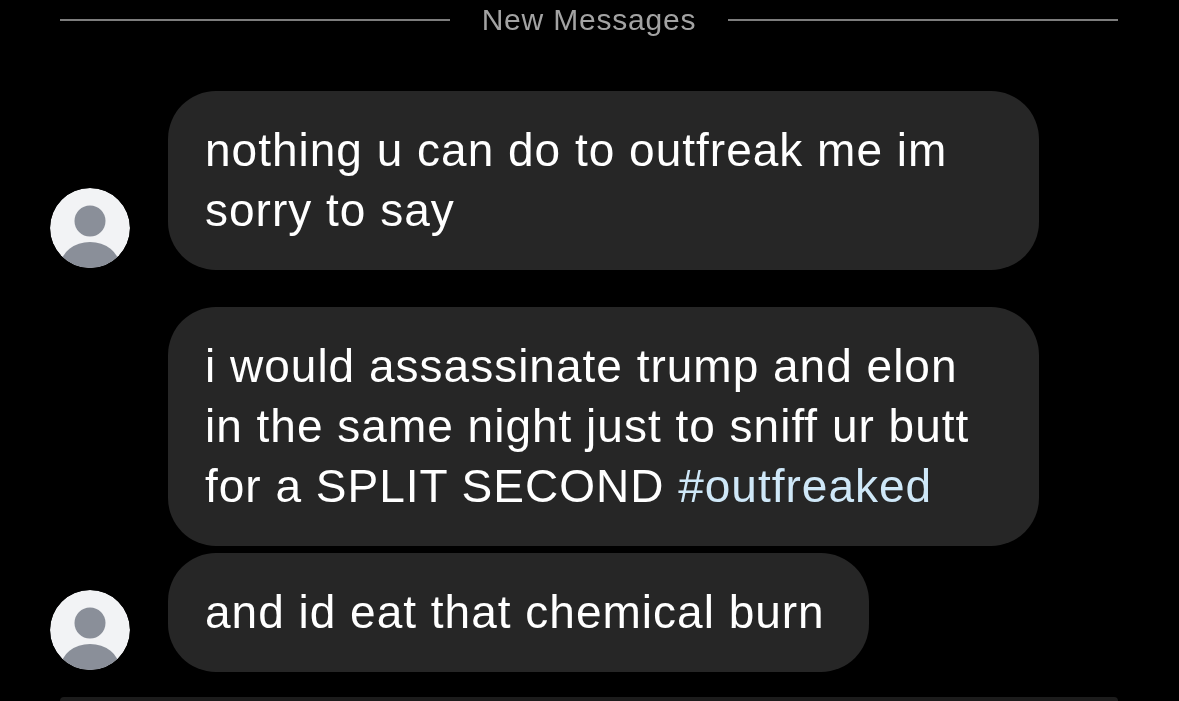 The height and width of the screenshot is (701, 1179). Describe the element at coordinates (577, 180) in the screenshot. I see `message-text: nothing u can do to outfreak me im sorry to say` at that location.